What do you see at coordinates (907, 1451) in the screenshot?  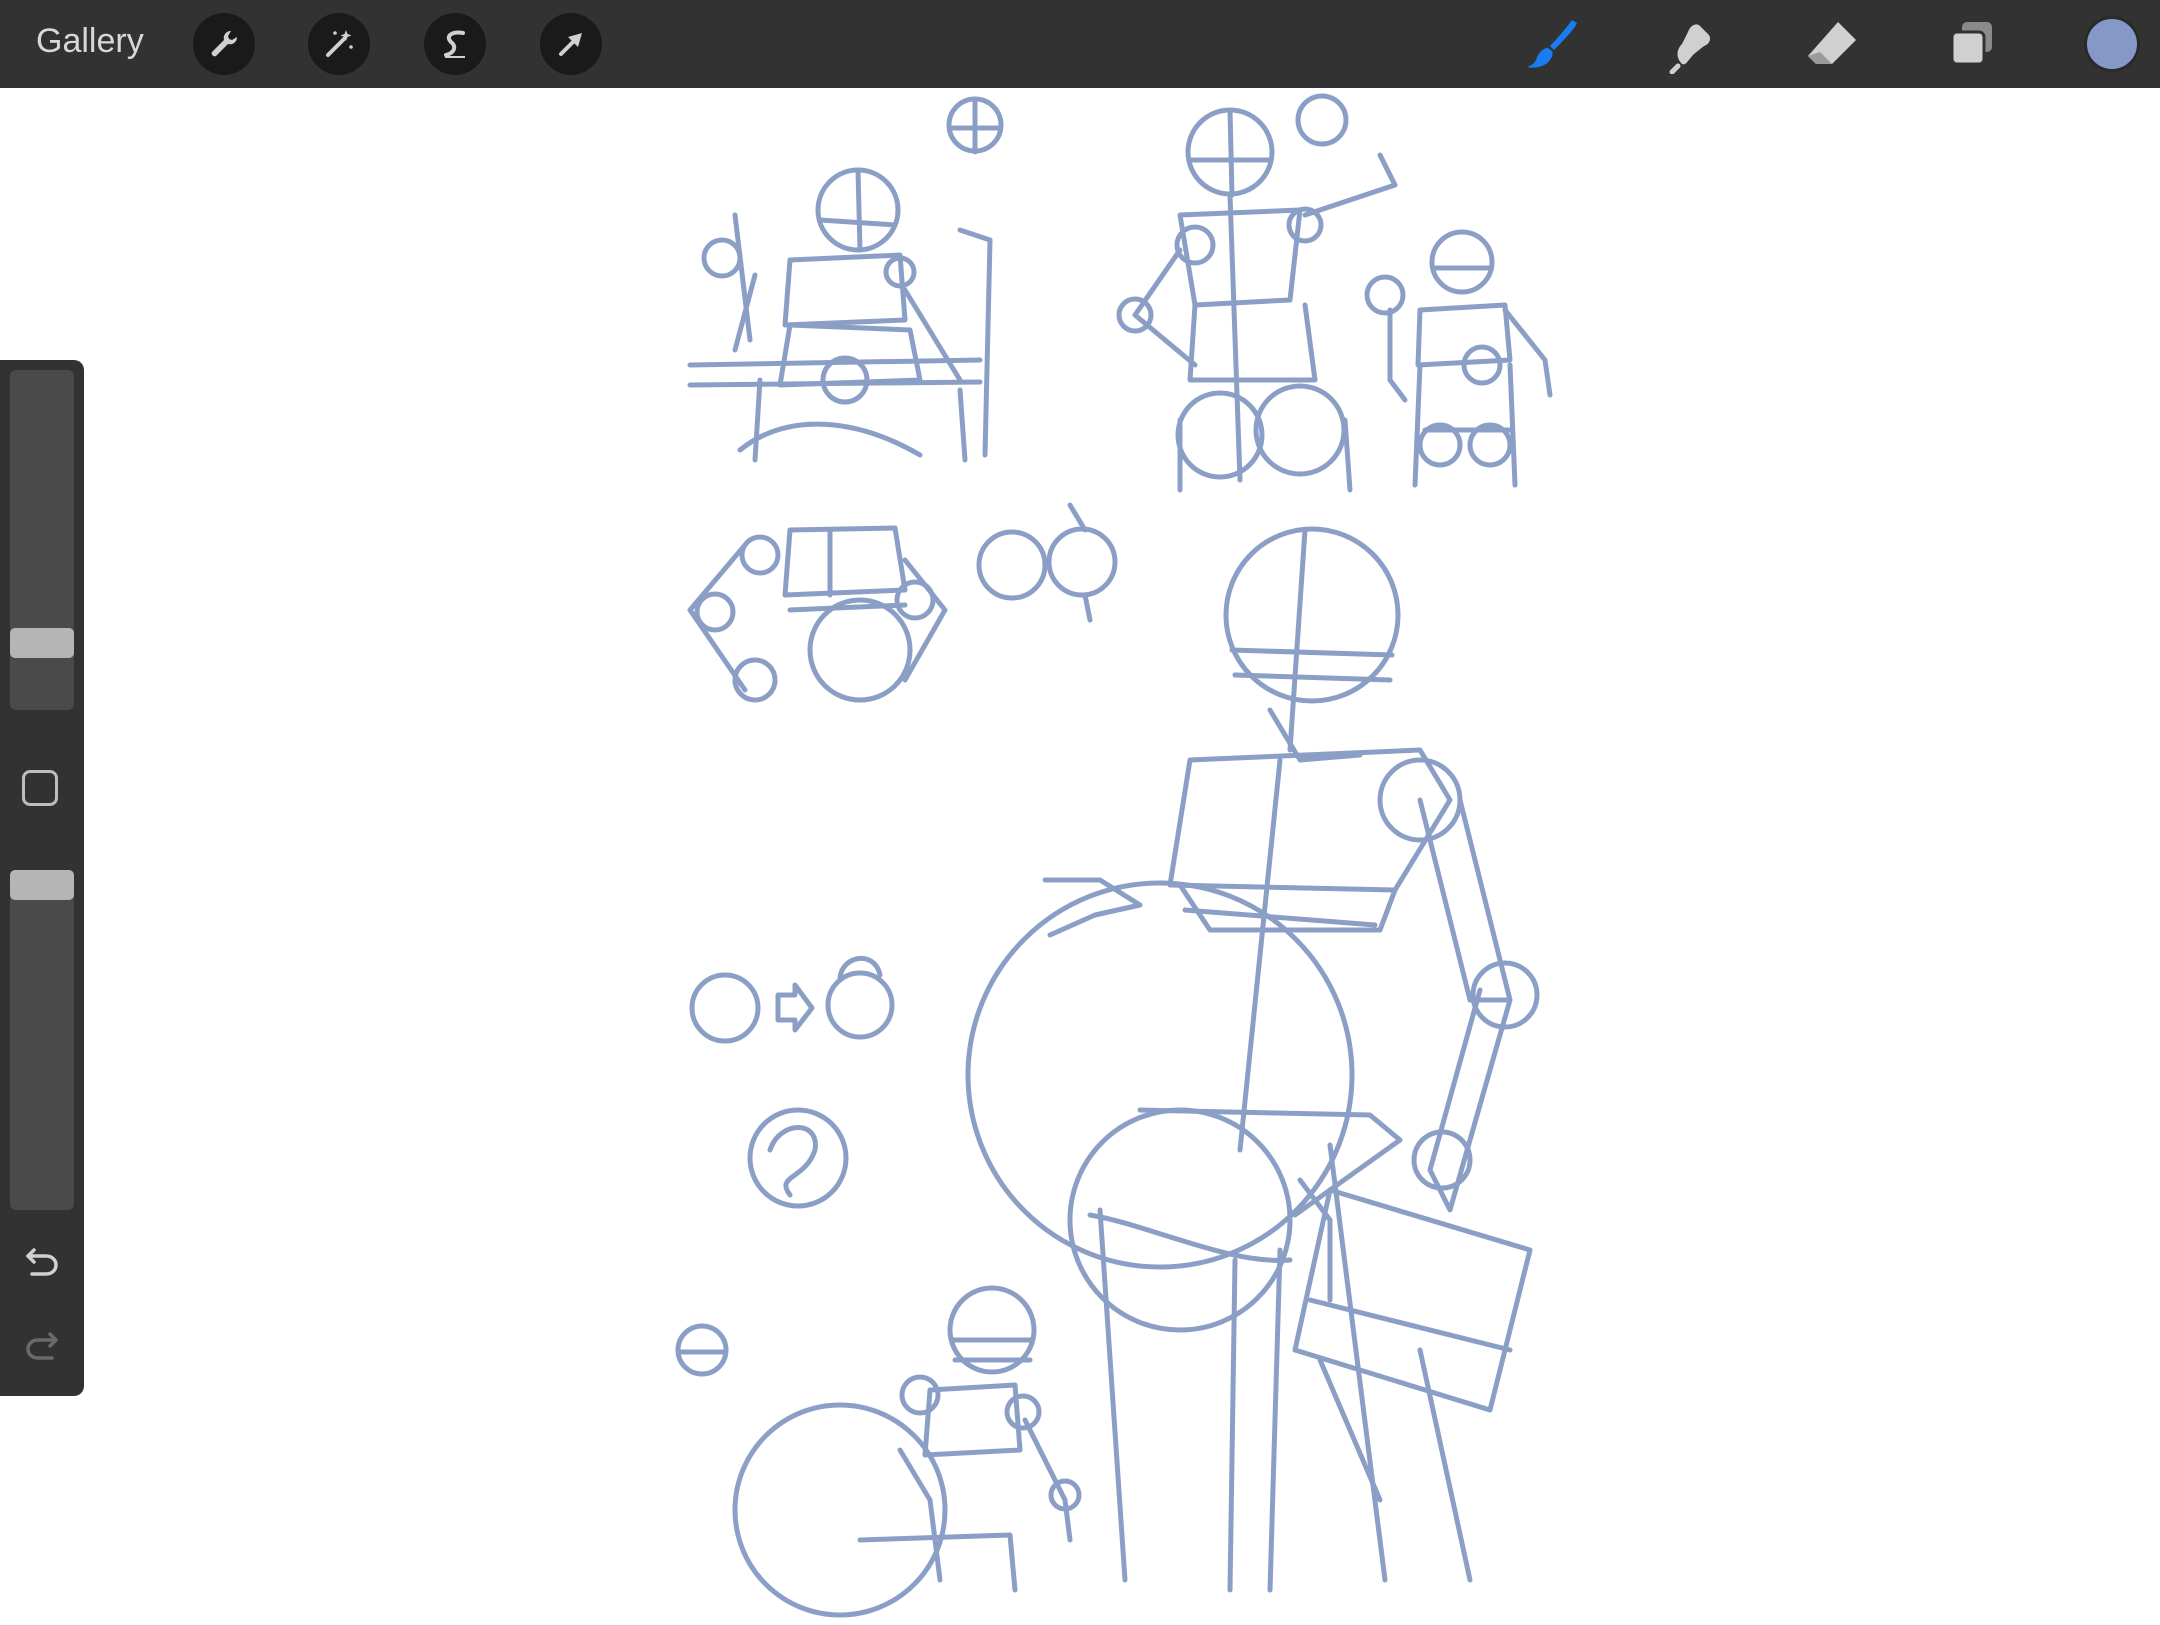 I see `sketch-bottom-figure` at bounding box center [907, 1451].